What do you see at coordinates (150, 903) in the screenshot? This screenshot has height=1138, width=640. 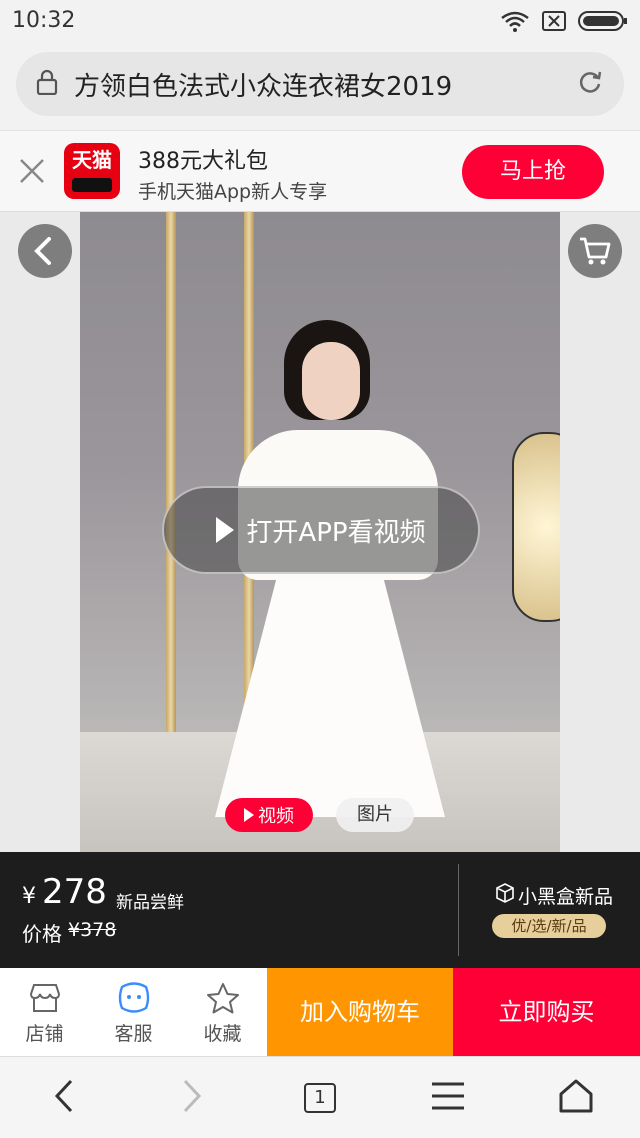 I see `new-product-tag: 新品尝鲜` at bounding box center [150, 903].